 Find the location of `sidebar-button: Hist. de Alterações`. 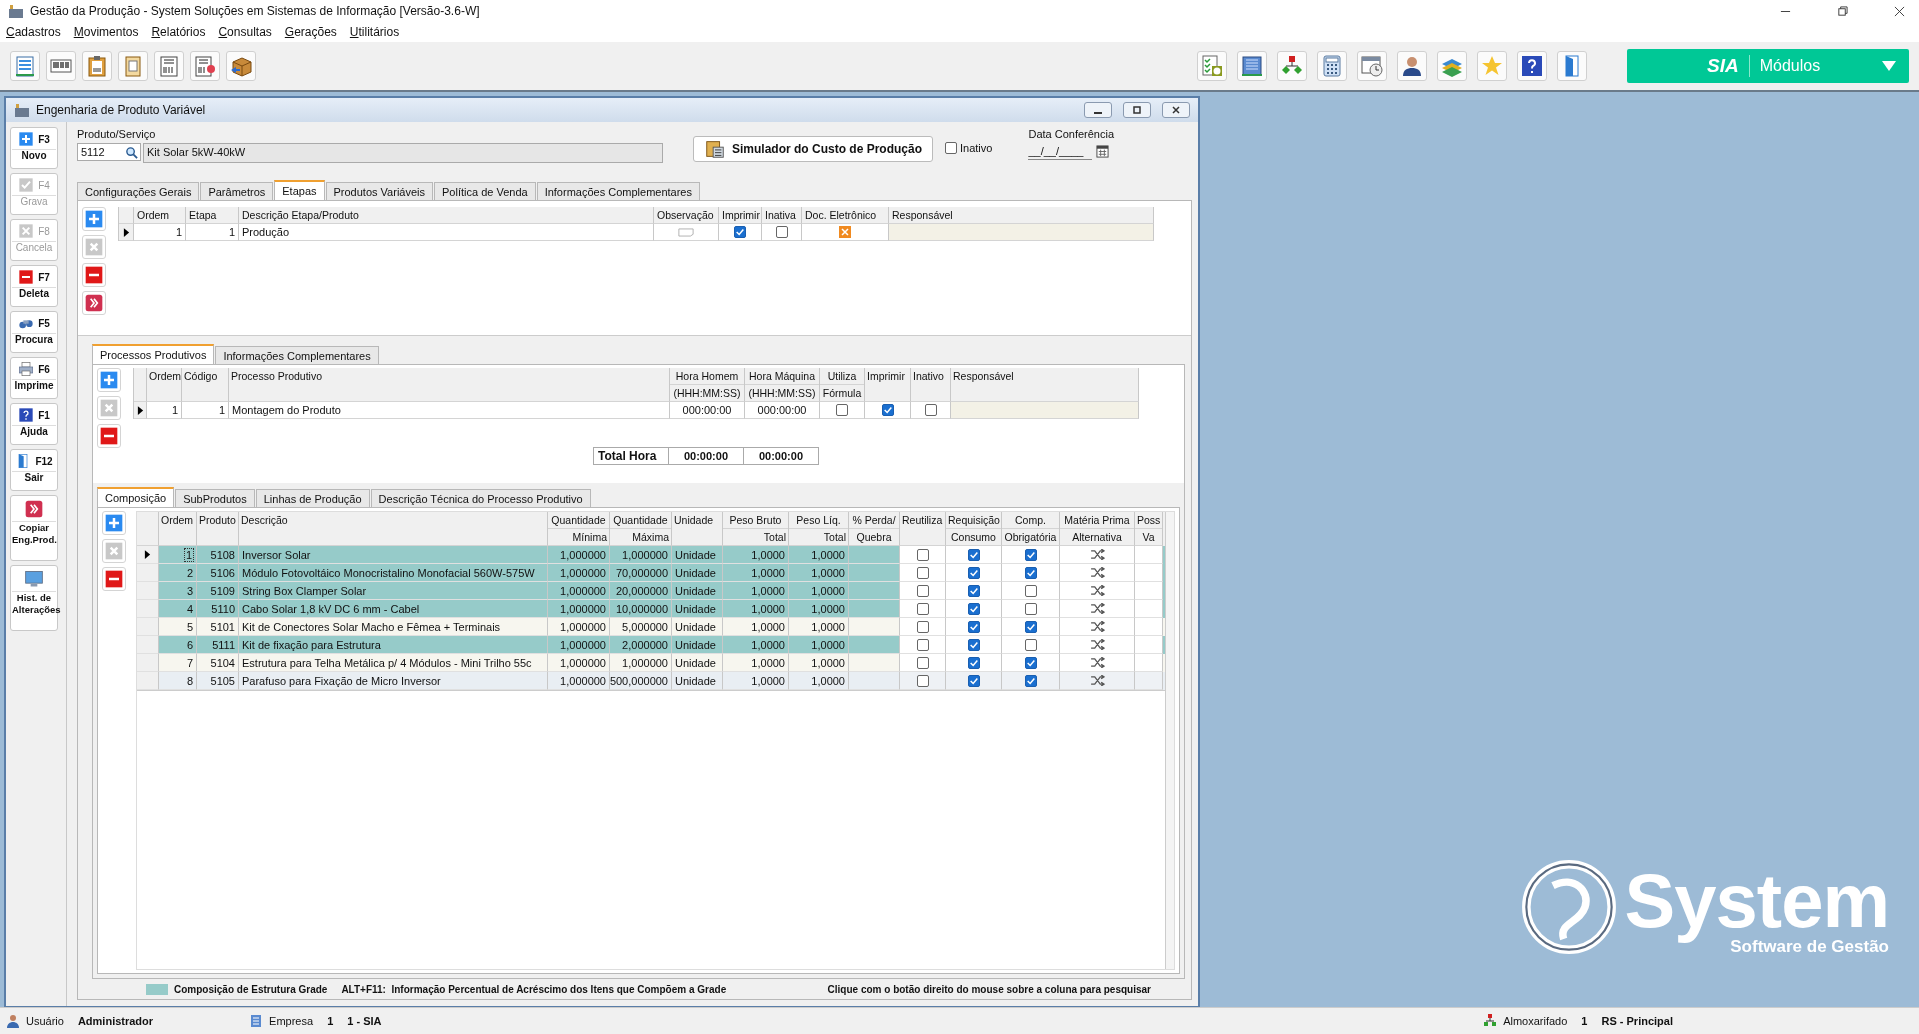

sidebar-button: Hist. de Alterações is located at coordinates (34, 598).